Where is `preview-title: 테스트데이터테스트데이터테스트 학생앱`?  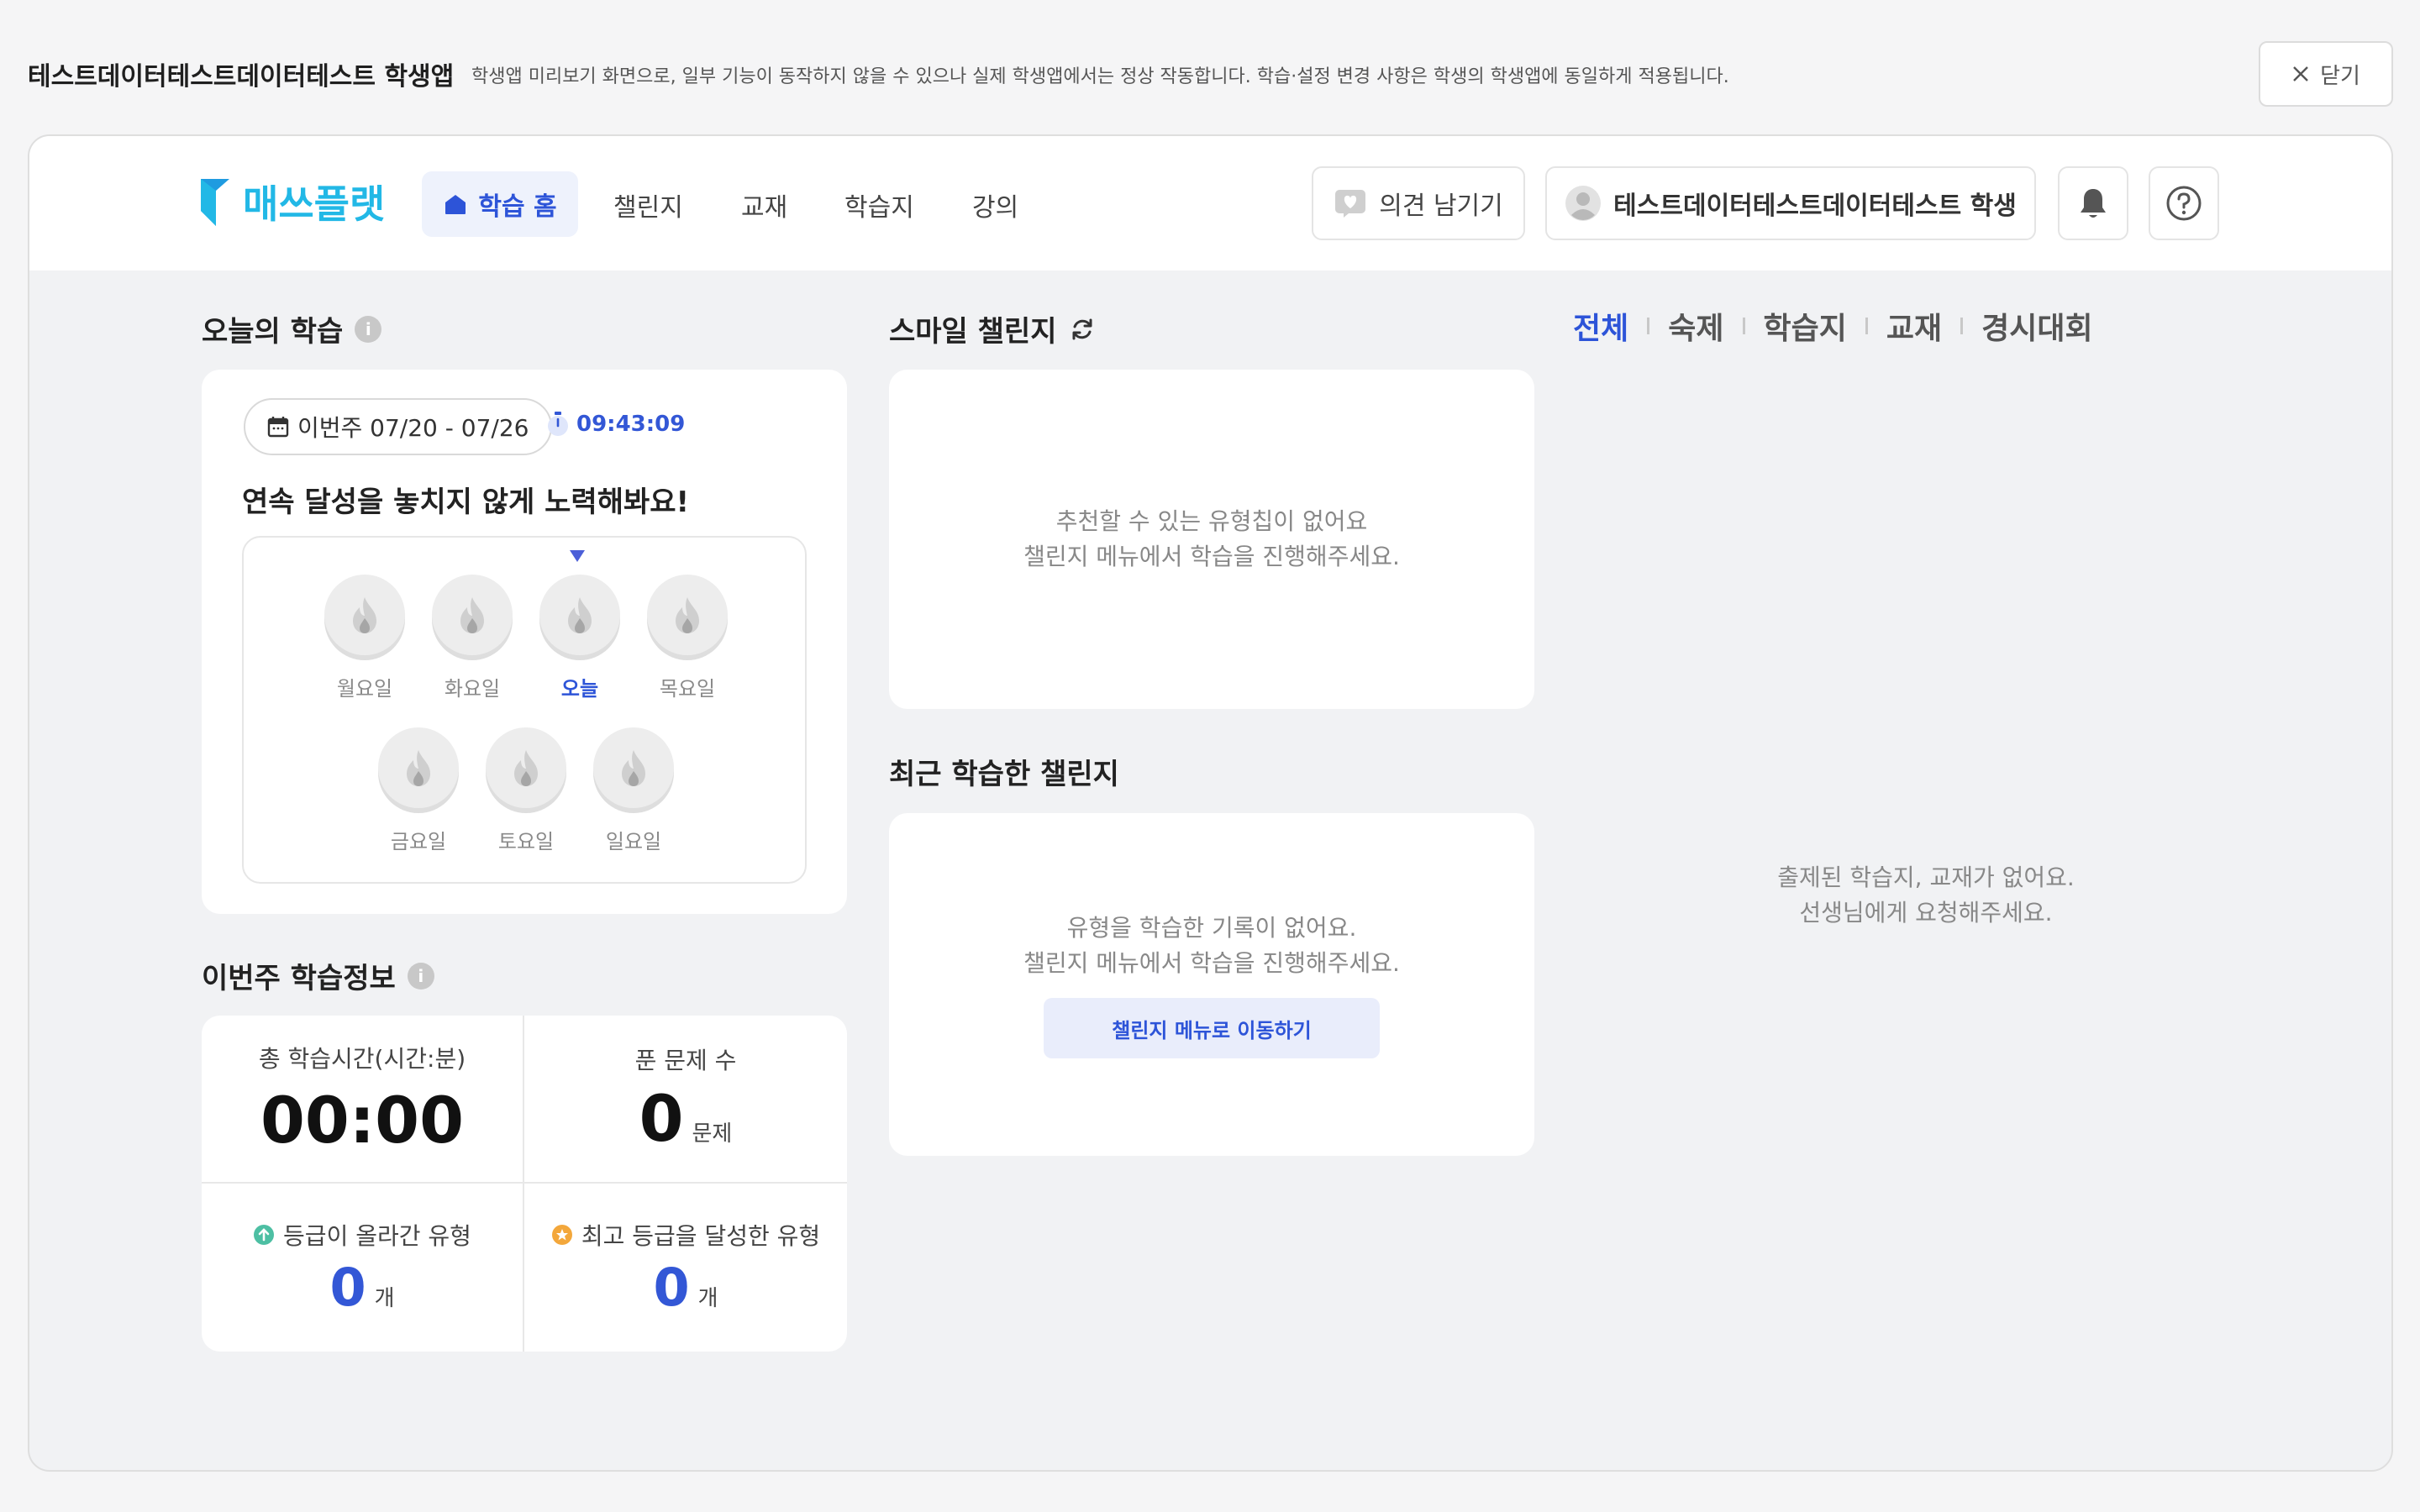 preview-title: 테스트데이터테스트데이터테스트 학생앱 is located at coordinates (241, 77).